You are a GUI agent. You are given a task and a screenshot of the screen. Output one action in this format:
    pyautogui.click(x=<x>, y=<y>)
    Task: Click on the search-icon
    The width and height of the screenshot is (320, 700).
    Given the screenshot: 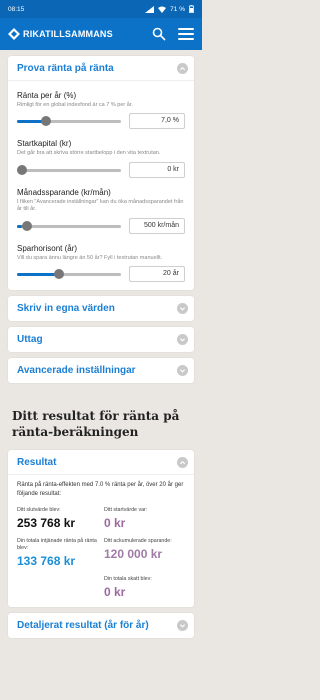 What is the action you would take?
    pyautogui.click(x=159, y=34)
    